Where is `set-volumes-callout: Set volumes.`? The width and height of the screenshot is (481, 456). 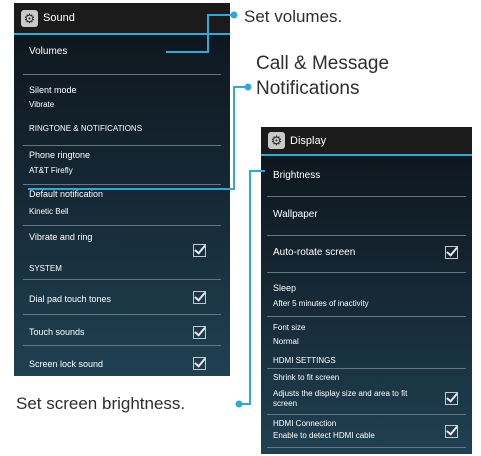 set-volumes-callout: Set volumes. is located at coordinates (293, 16).